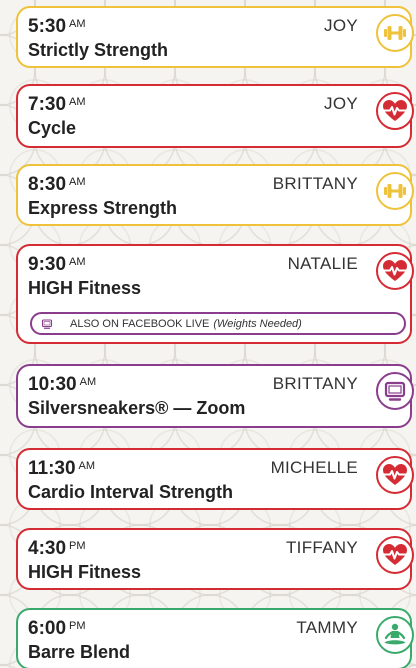 The width and height of the screenshot is (416, 668). I want to click on class-time: 5:30 AM, so click(57, 26).